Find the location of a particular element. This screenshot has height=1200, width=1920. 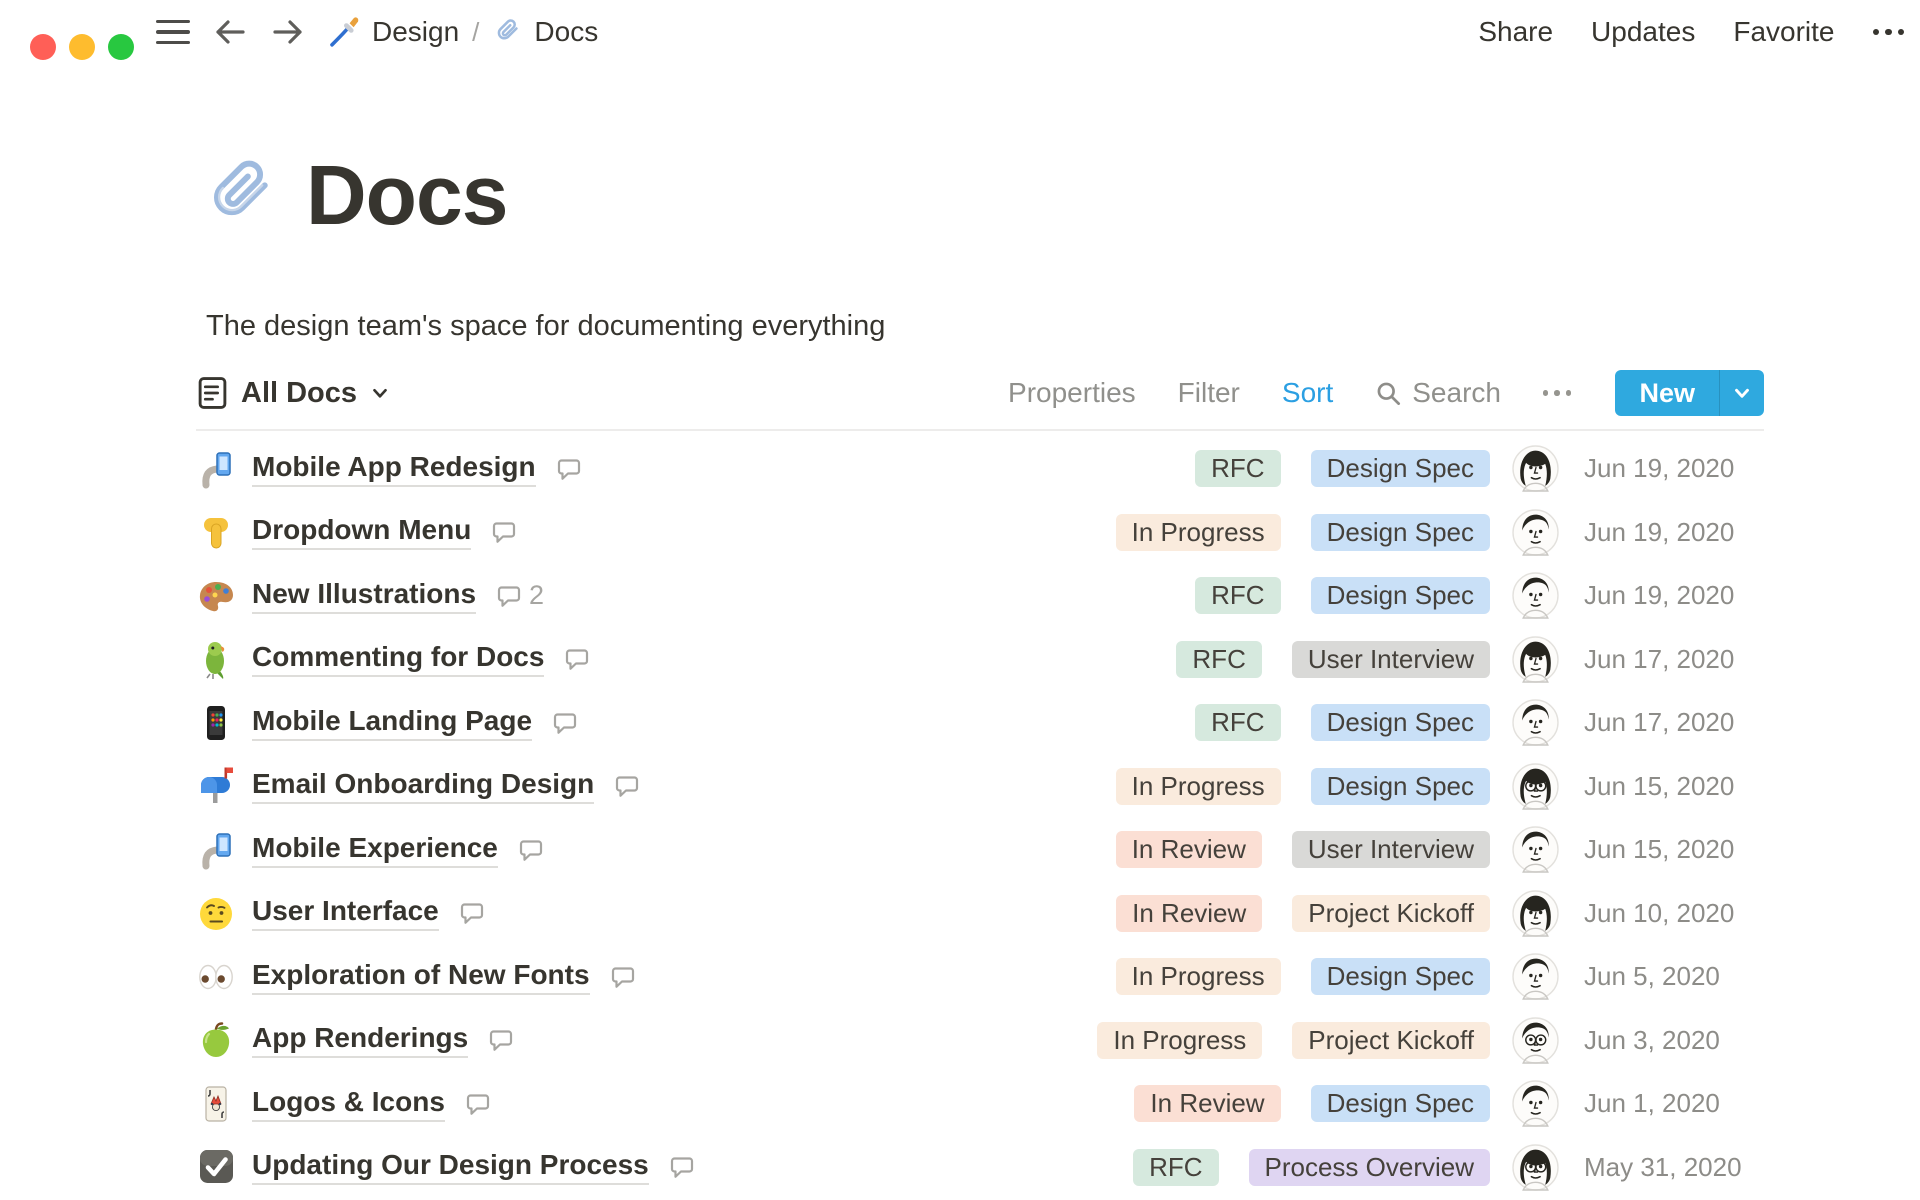

window-topbar: Design / Docs Share Updates Favorite is located at coordinates (960, 32).